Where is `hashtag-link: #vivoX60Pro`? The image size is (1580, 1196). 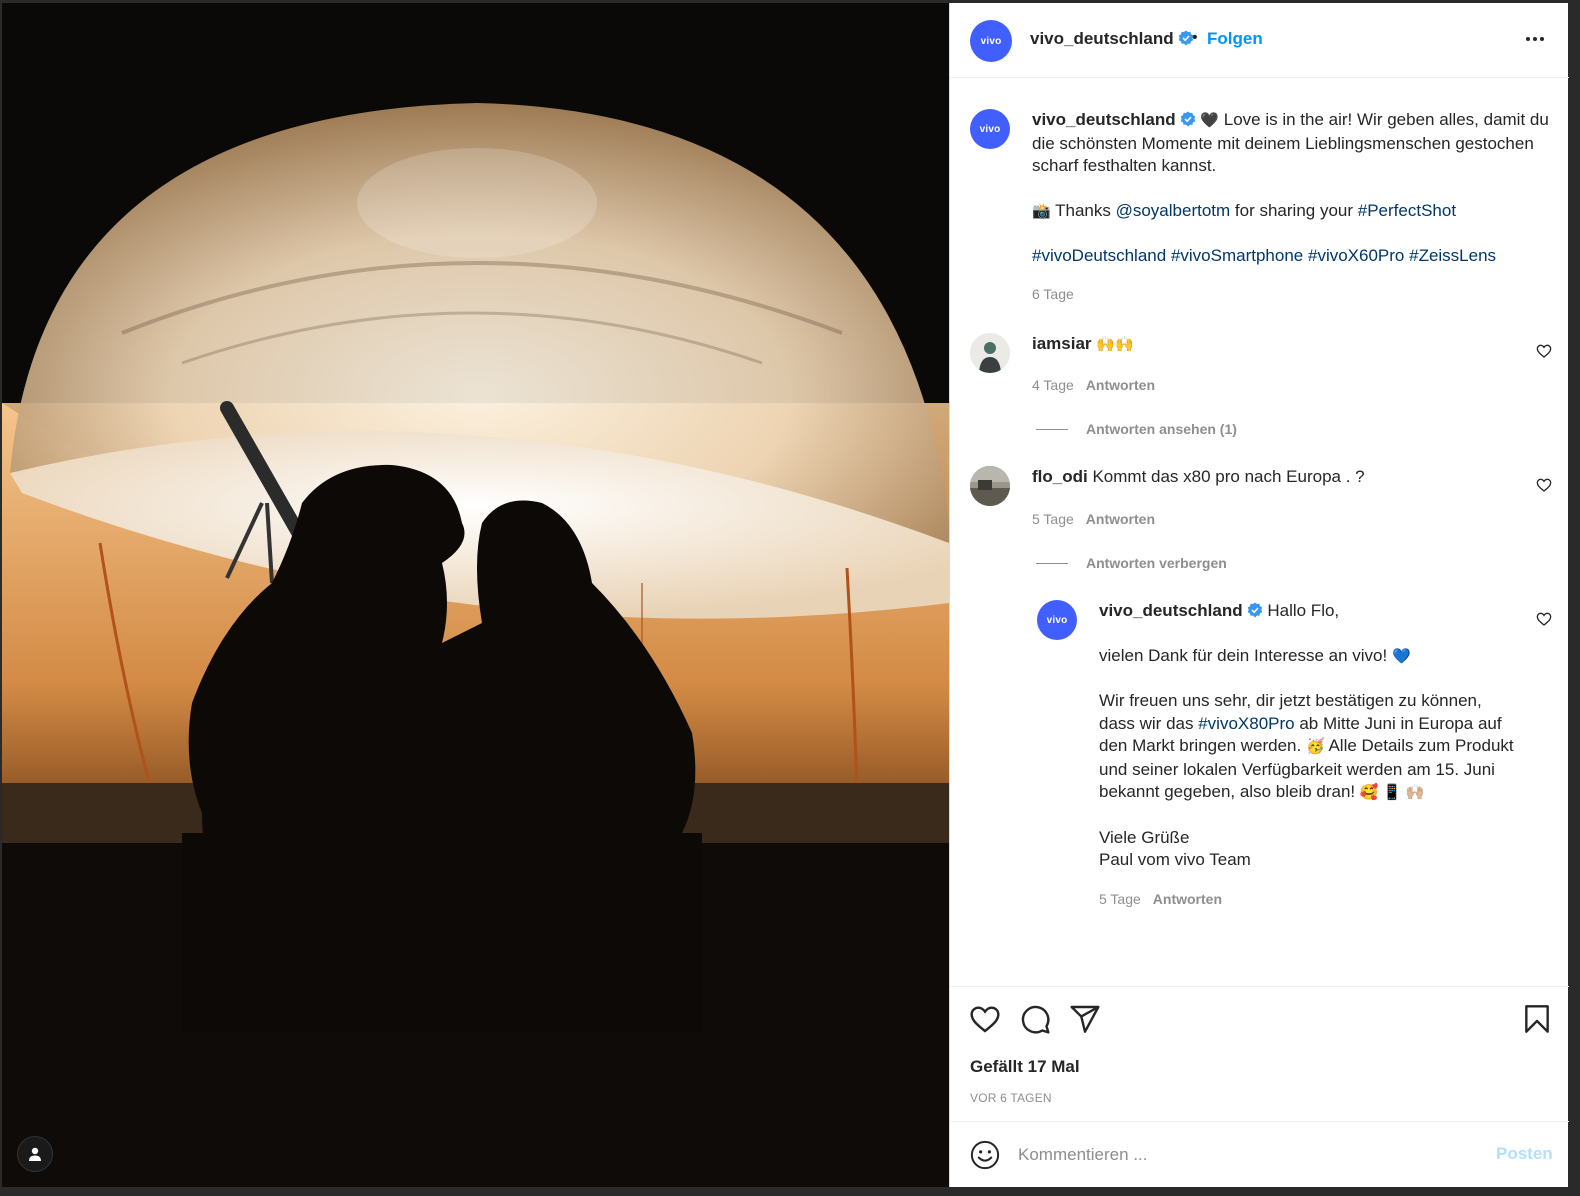
hashtag-link: #vivoX60Pro is located at coordinates (1356, 255).